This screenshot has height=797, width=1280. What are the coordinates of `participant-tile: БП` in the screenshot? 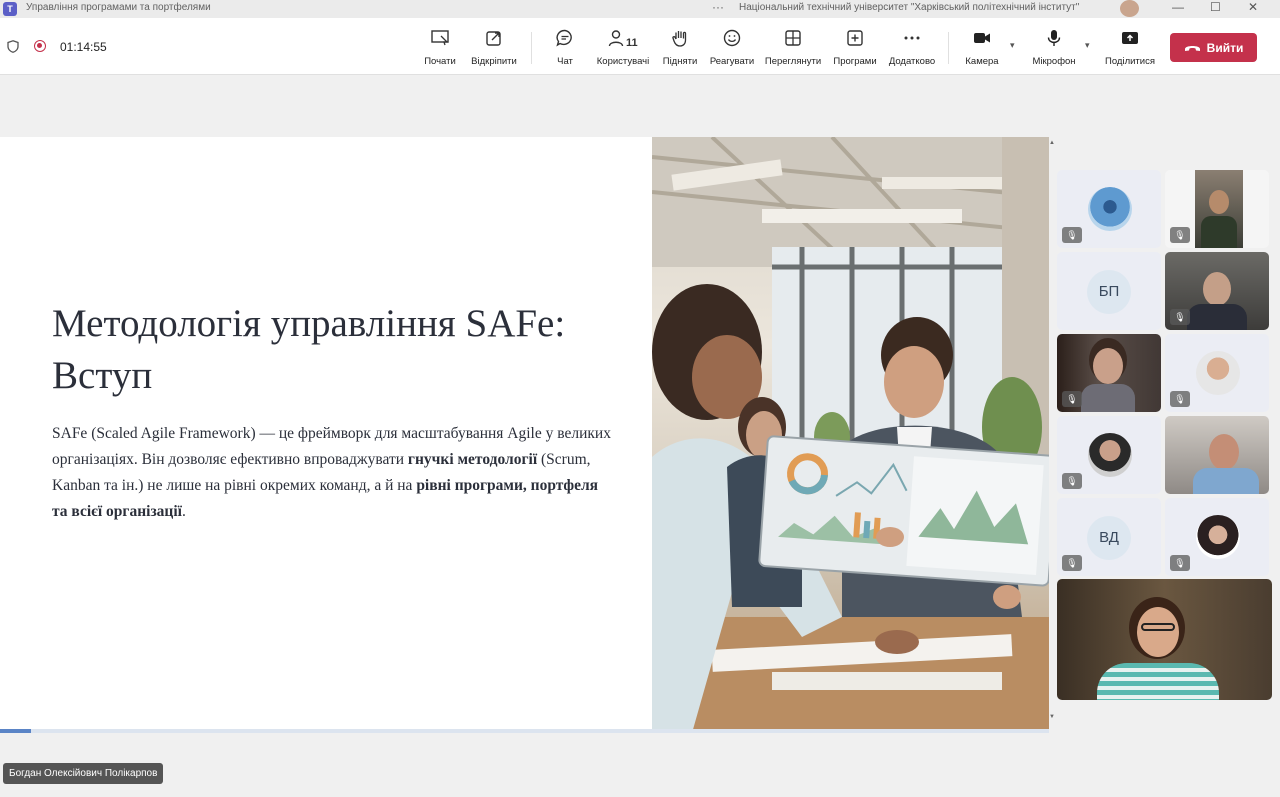 It's located at (1109, 291).